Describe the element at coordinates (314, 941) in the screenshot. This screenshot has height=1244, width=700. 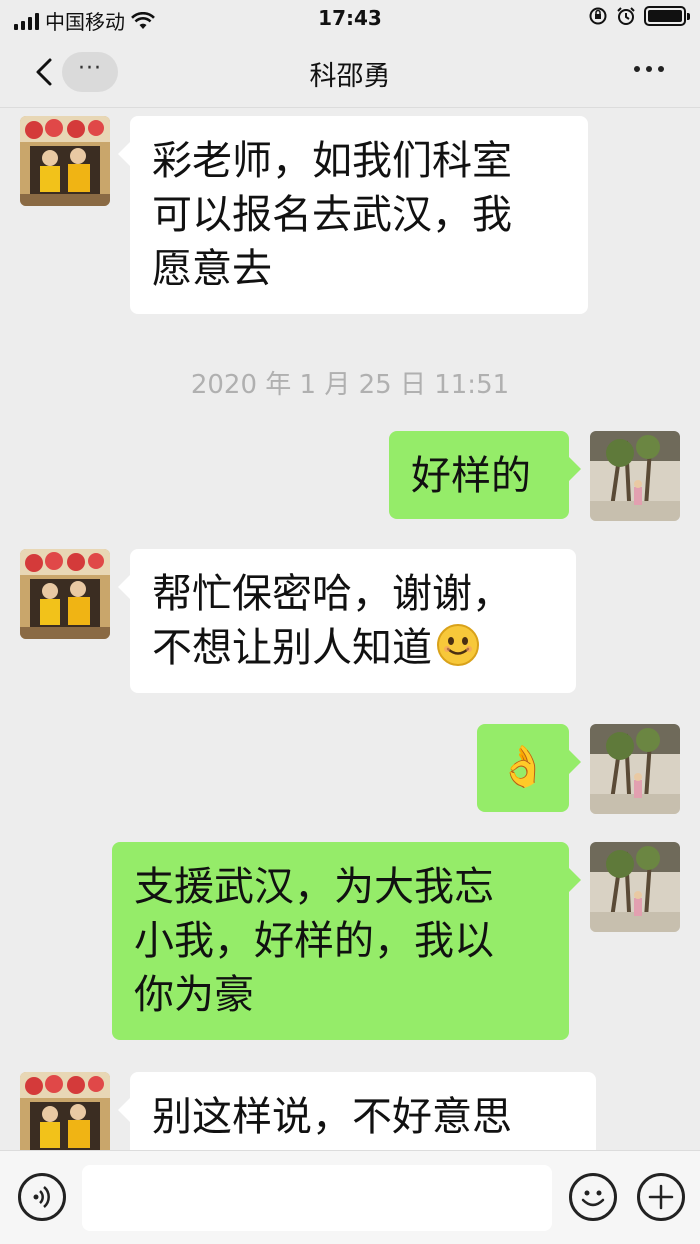
I see `message-line: 小我，好样的，我以` at that location.